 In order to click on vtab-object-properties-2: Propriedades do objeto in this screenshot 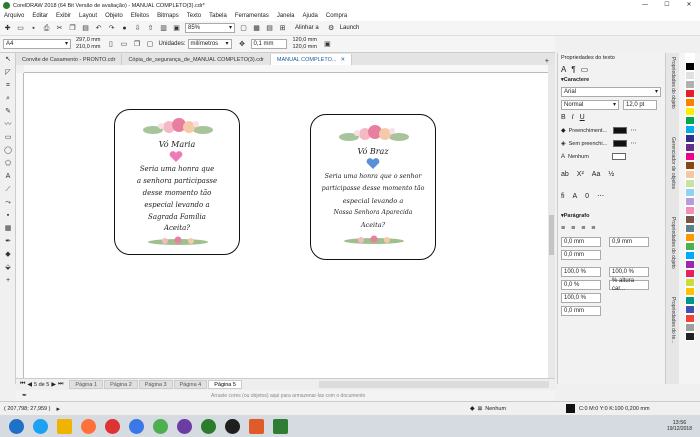, I will do `click(673, 255)`.